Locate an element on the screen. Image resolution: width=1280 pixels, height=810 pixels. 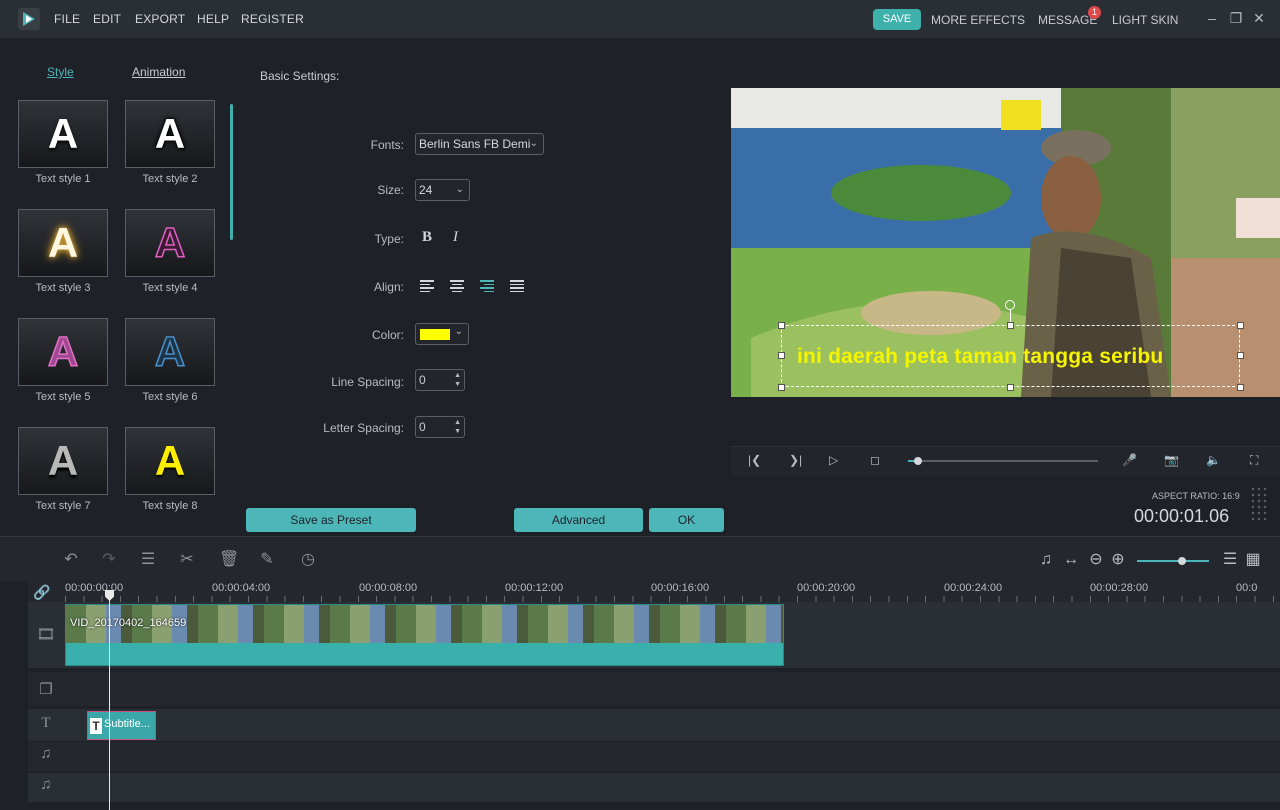
text-style-thumb-6: A is located at coordinates (170, 352).